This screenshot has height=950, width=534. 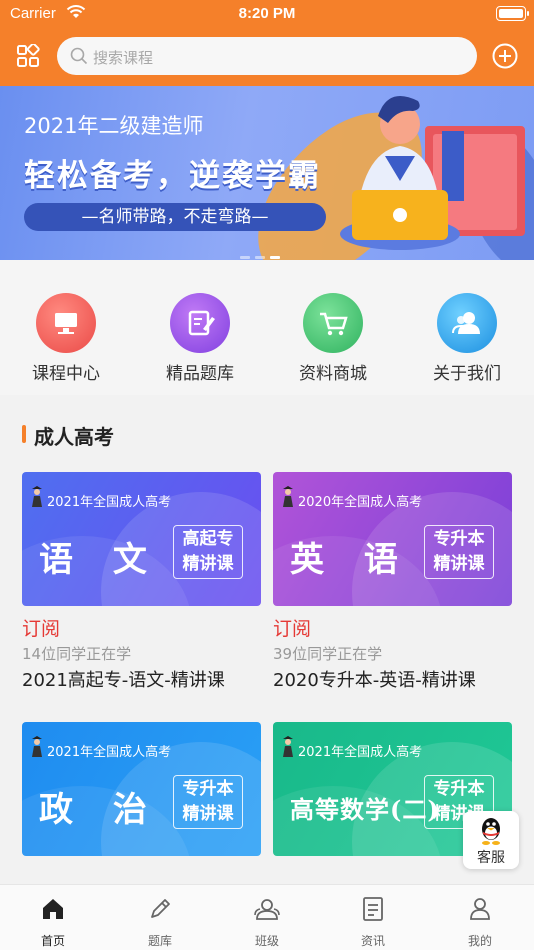 What do you see at coordinates (141, 539) in the screenshot?
I see `course-thumbnail: 2021年全国成人高考 语 文 高起专精讲课` at bounding box center [141, 539].